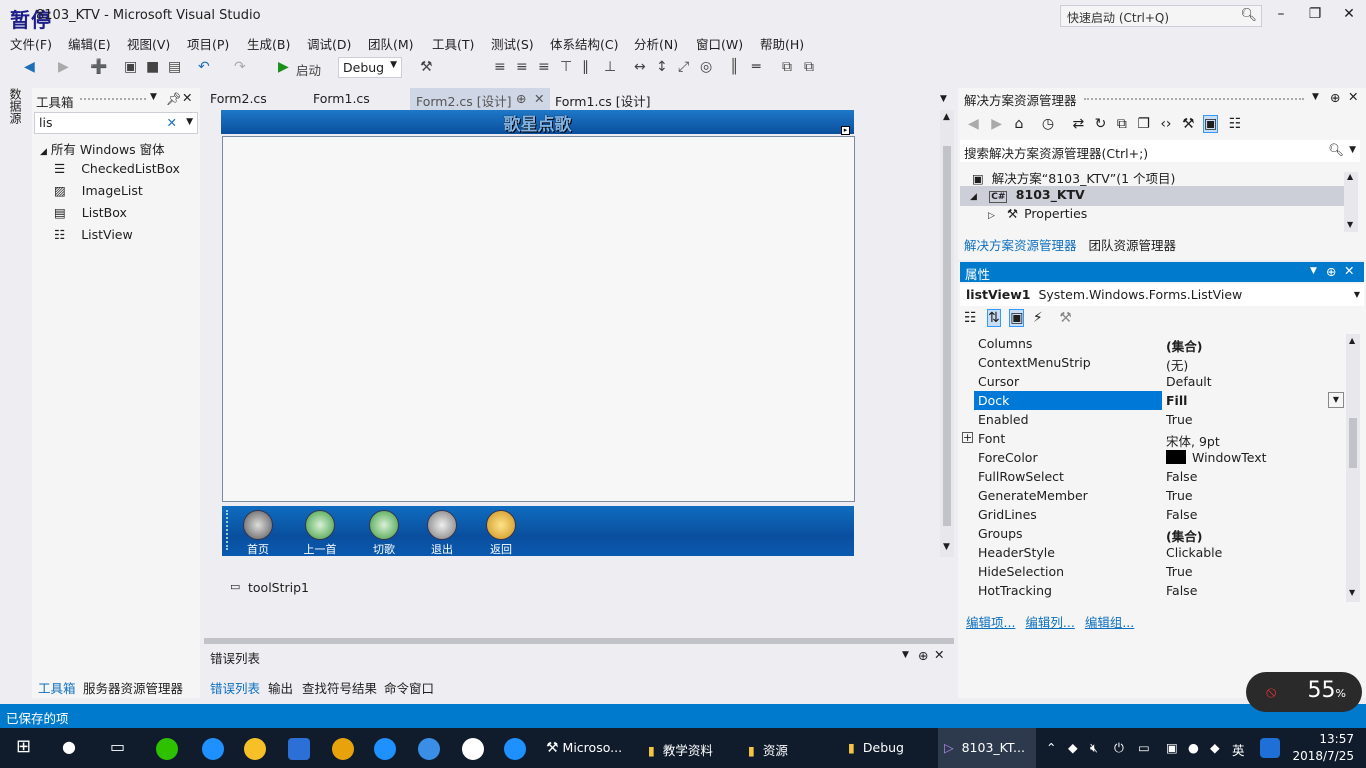 The width and height of the screenshot is (1366, 768). I want to click on tab-team-explorer: 团队资源管理器, so click(1133, 245).